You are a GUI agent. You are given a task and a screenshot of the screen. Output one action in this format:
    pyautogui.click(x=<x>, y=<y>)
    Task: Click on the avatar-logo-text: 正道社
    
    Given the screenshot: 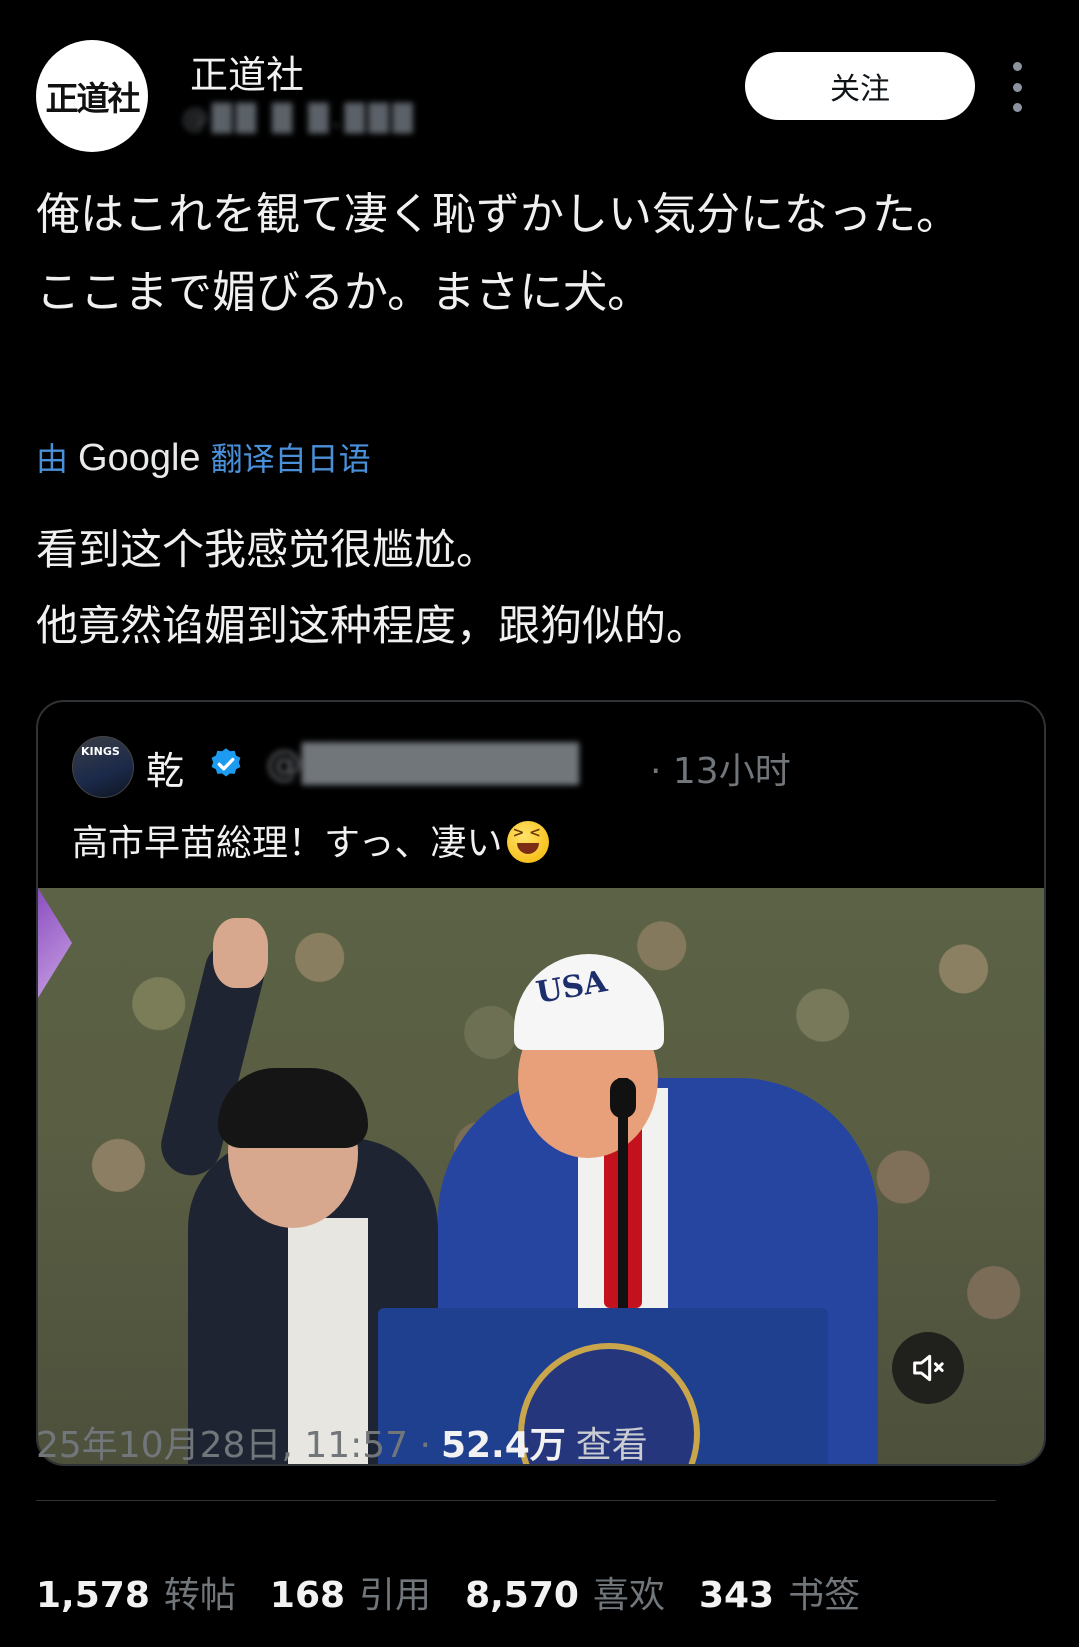 What is the action you would take?
    pyautogui.click(x=93, y=98)
    